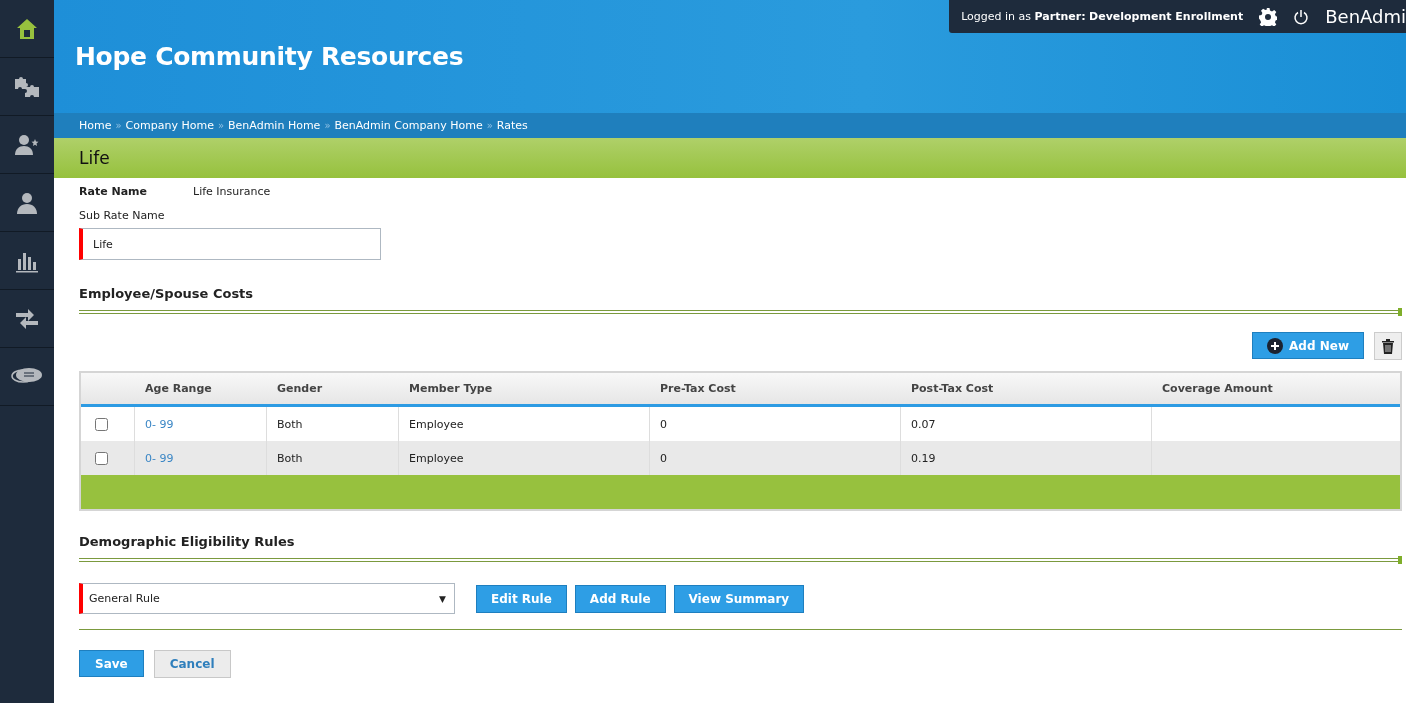  What do you see at coordinates (1217, 388) in the screenshot?
I see `column-header: Coverage Amount` at bounding box center [1217, 388].